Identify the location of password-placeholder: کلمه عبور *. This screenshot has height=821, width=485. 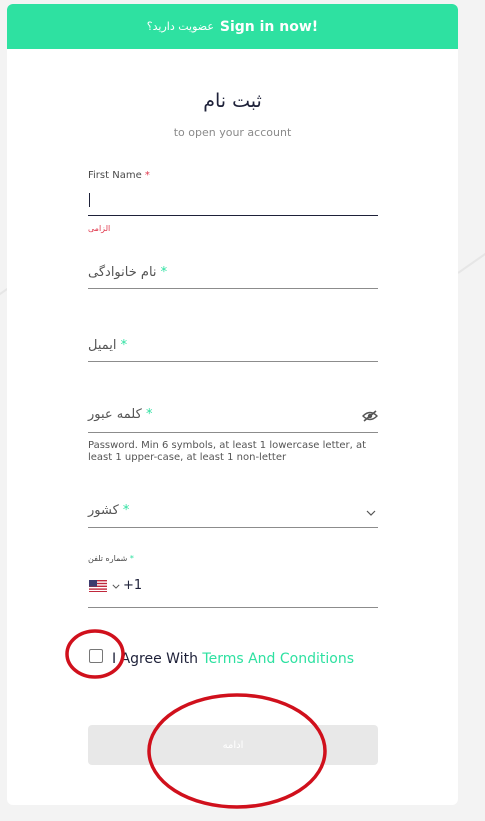
(120, 414).